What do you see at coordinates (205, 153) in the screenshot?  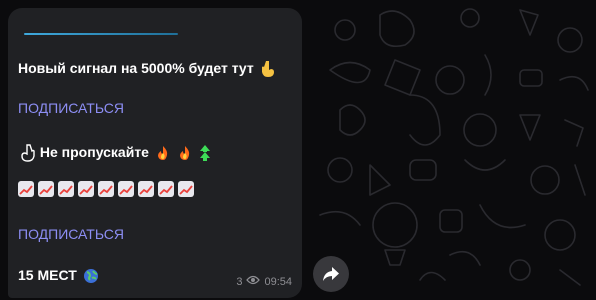 I see `double-up-arrow-icon` at bounding box center [205, 153].